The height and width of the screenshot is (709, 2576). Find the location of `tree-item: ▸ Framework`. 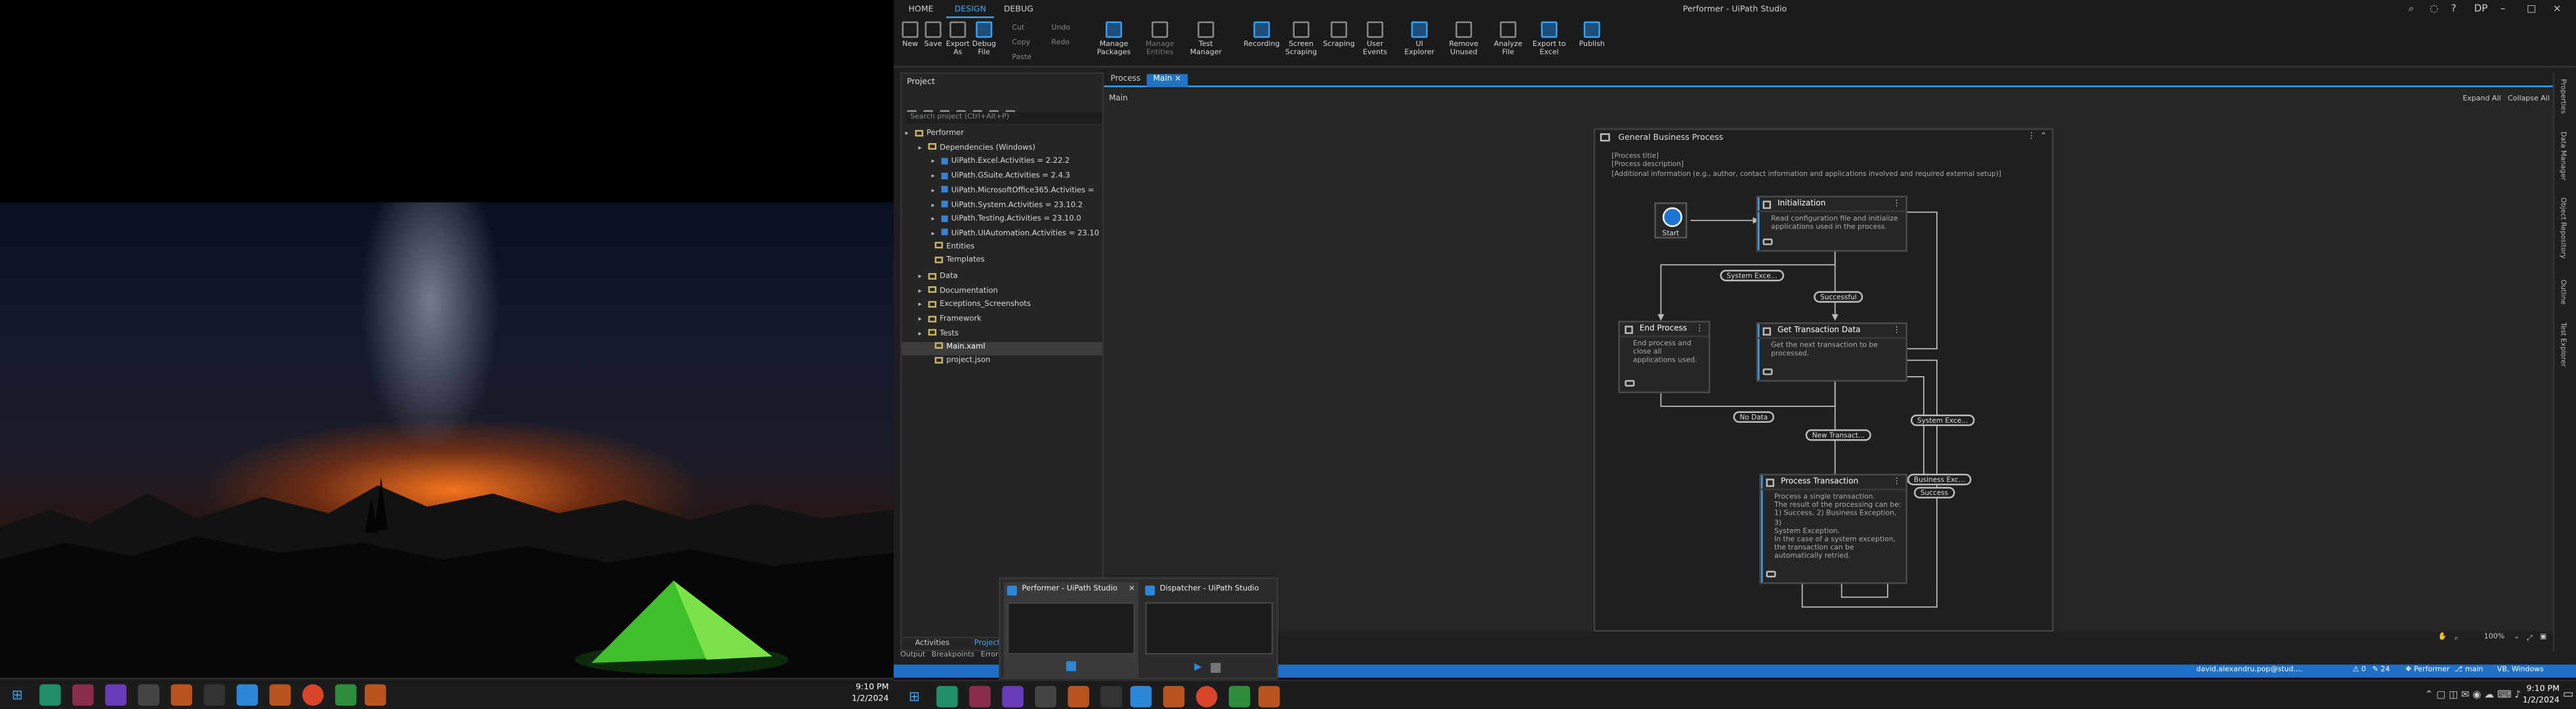

tree-item: ▸ Framework is located at coordinates (1002, 319).